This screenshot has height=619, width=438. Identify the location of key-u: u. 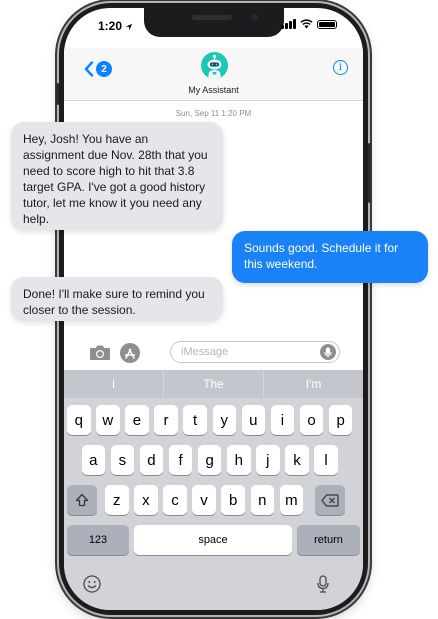
(253, 420).